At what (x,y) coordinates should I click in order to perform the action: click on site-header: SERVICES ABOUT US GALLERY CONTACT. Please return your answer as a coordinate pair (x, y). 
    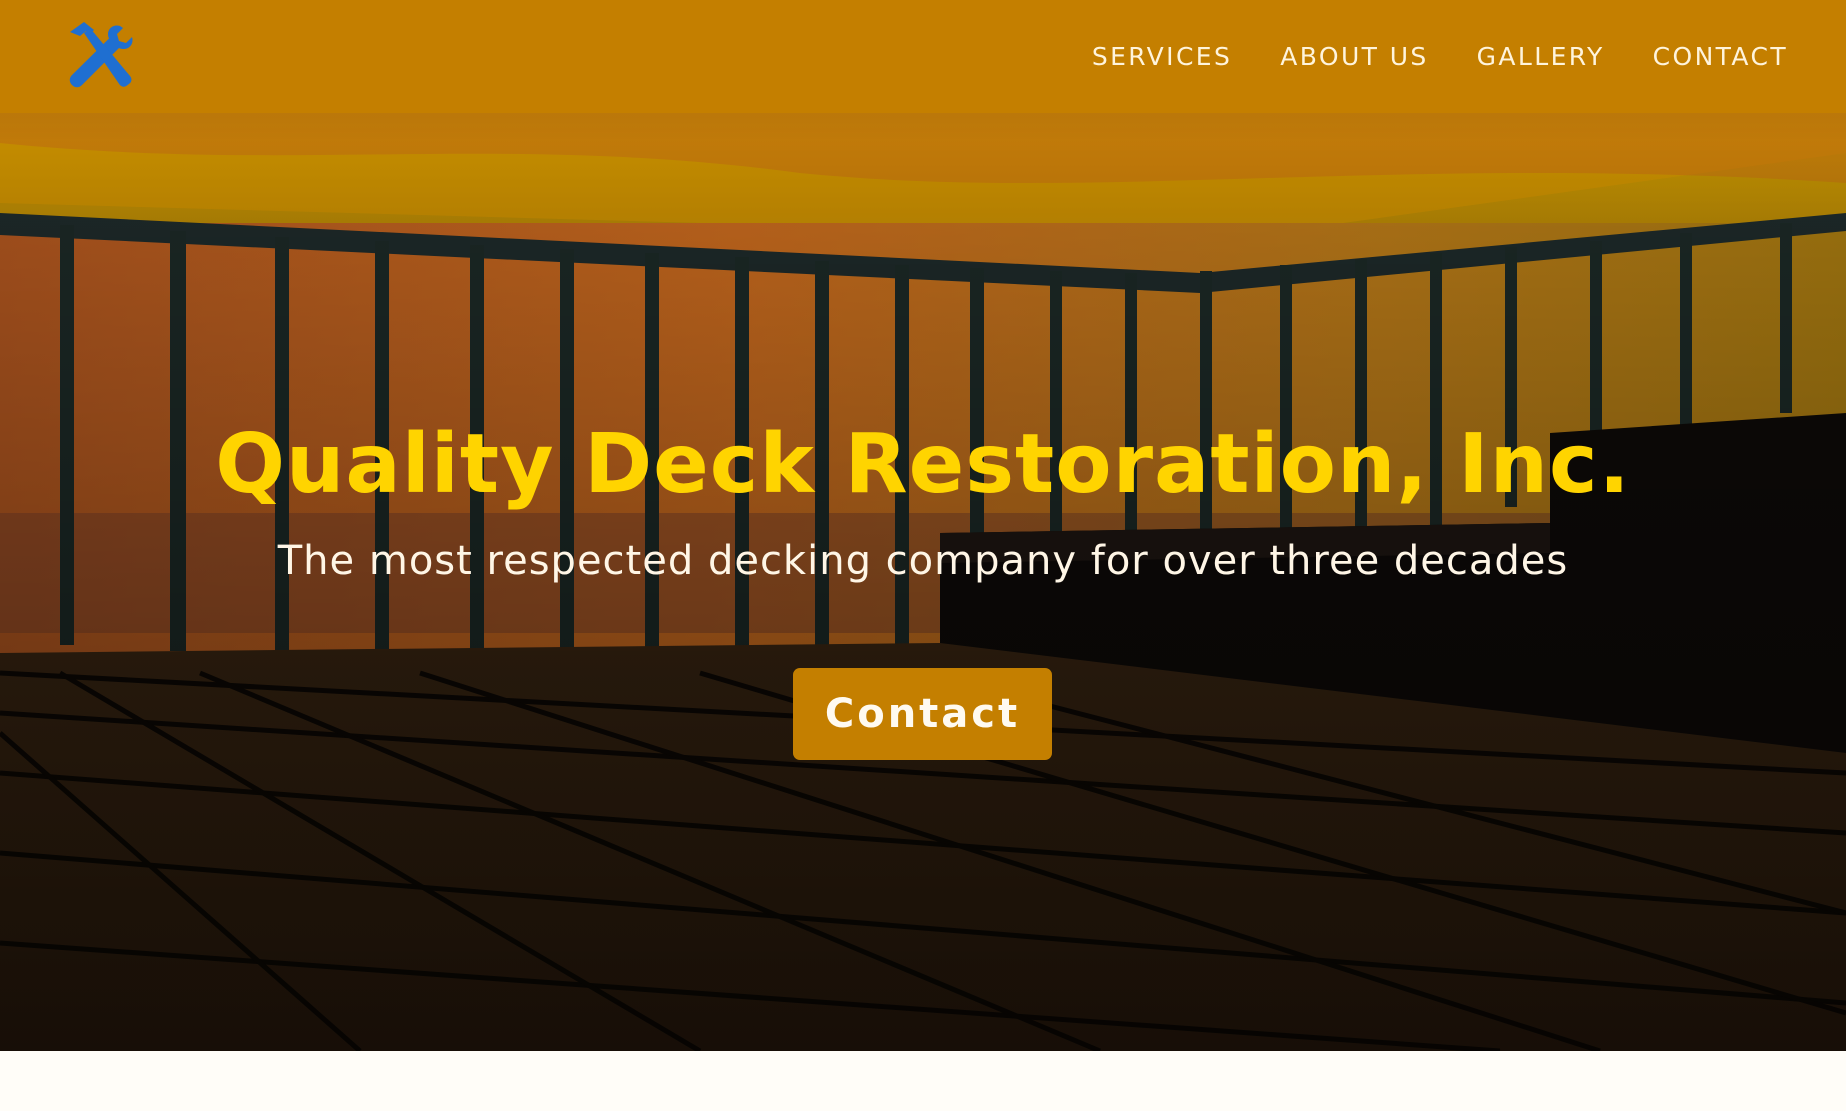
    Looking at the image, I should click on (923, 56).